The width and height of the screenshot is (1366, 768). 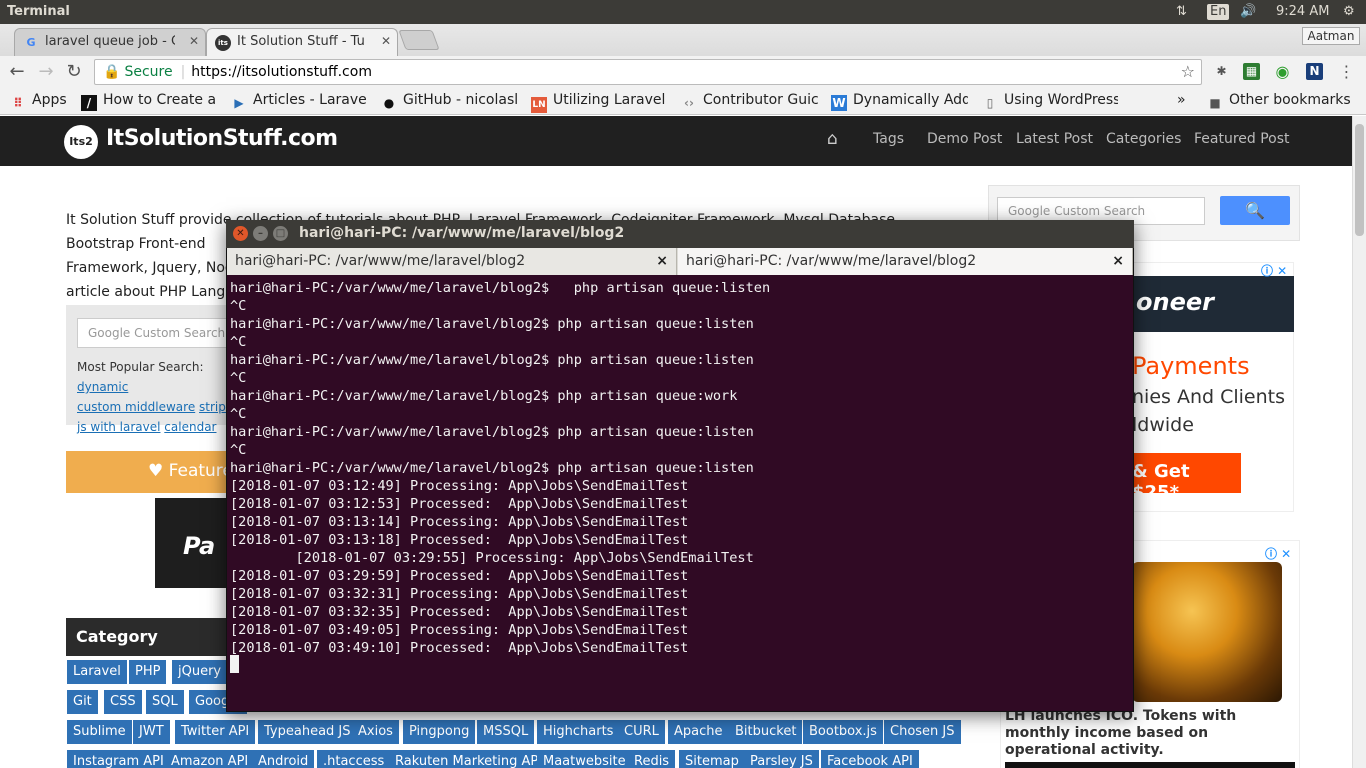 I want to click on home-icon: ⌂, so click(x=832, y=139).